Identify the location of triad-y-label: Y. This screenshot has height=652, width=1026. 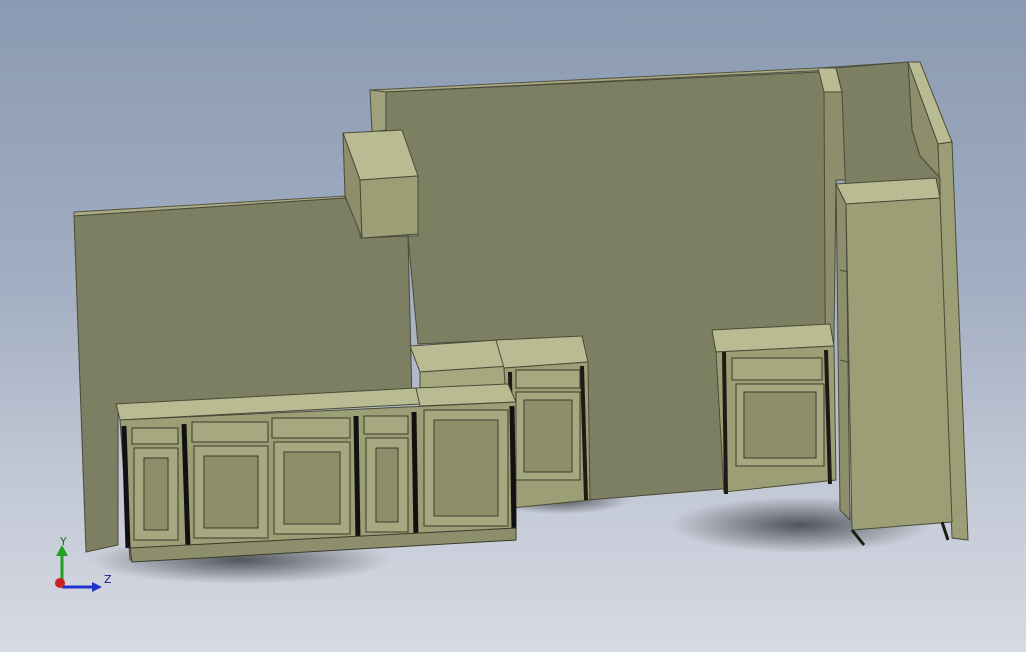
(63, 541).